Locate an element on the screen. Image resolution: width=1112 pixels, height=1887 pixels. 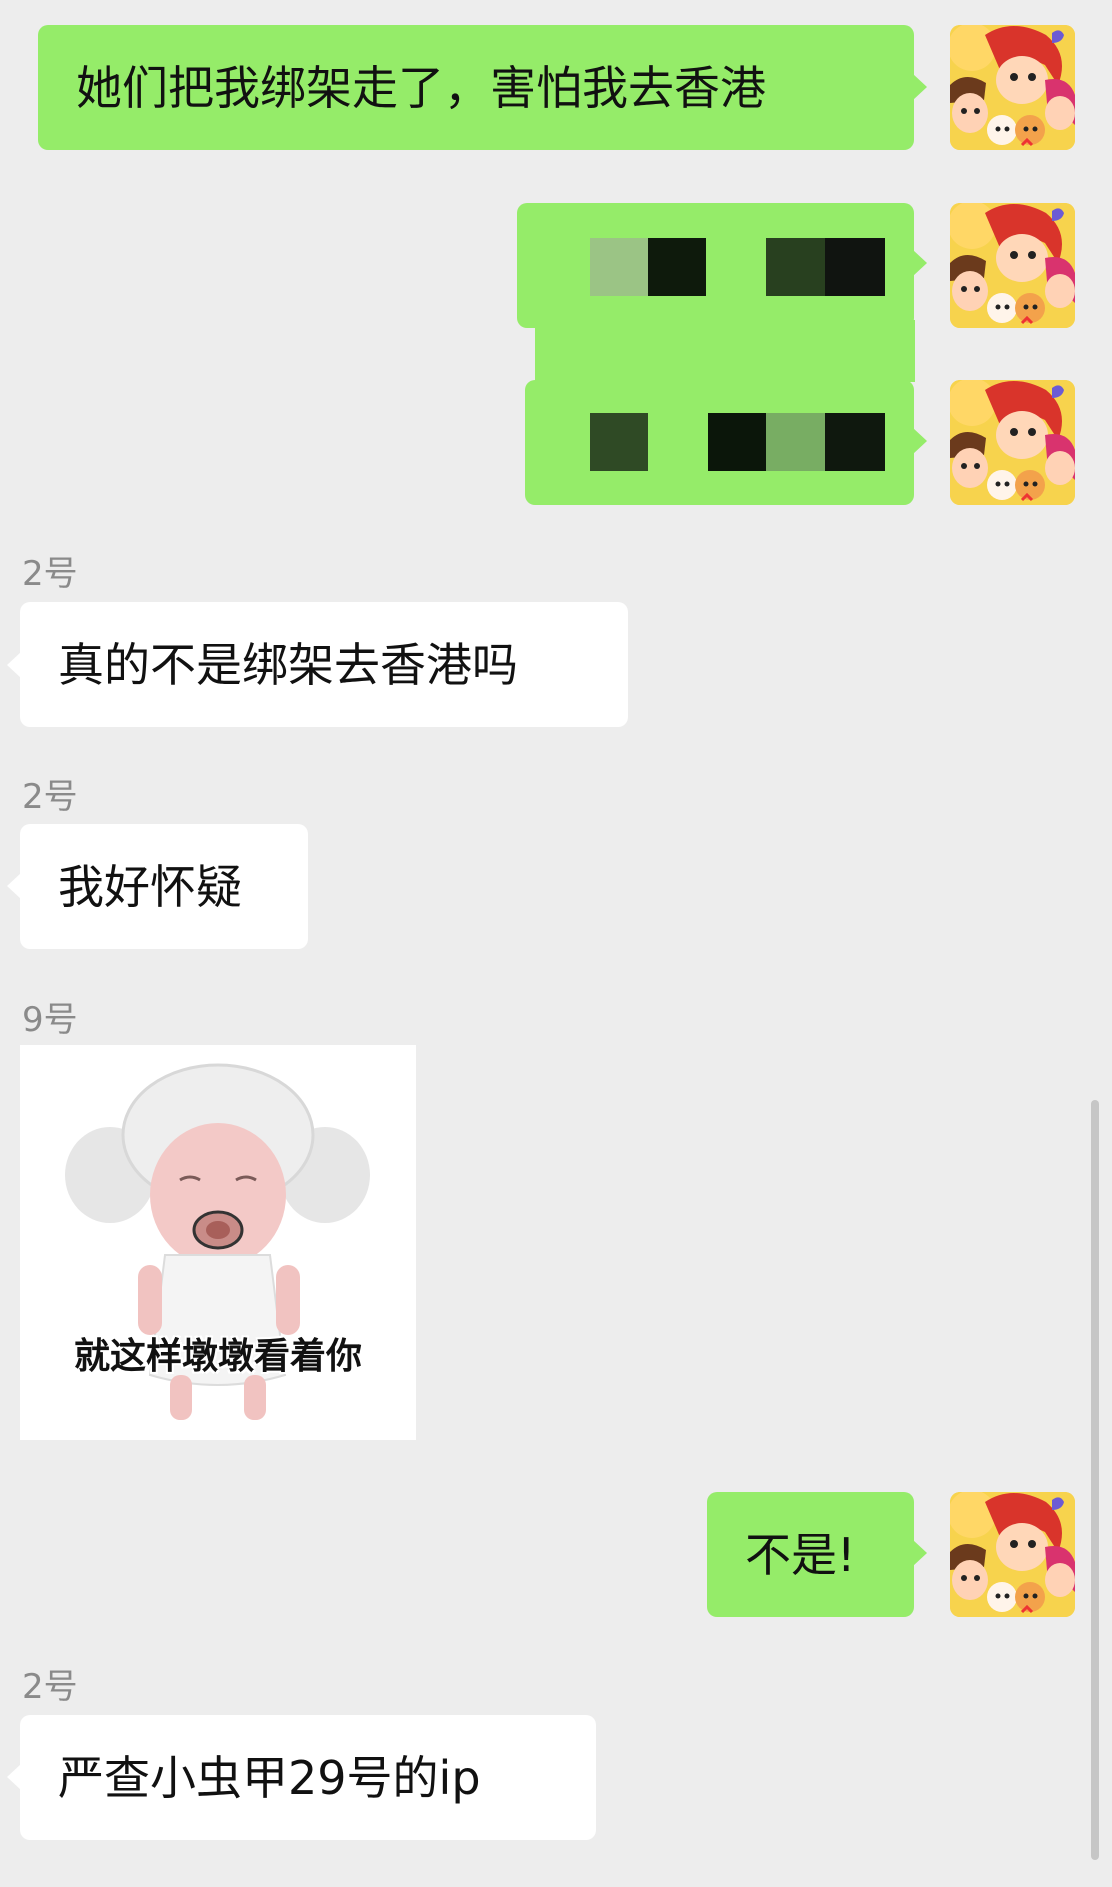
sticker-caption: 就这样墩墩看着你 is located at coordinates (217, 1356).